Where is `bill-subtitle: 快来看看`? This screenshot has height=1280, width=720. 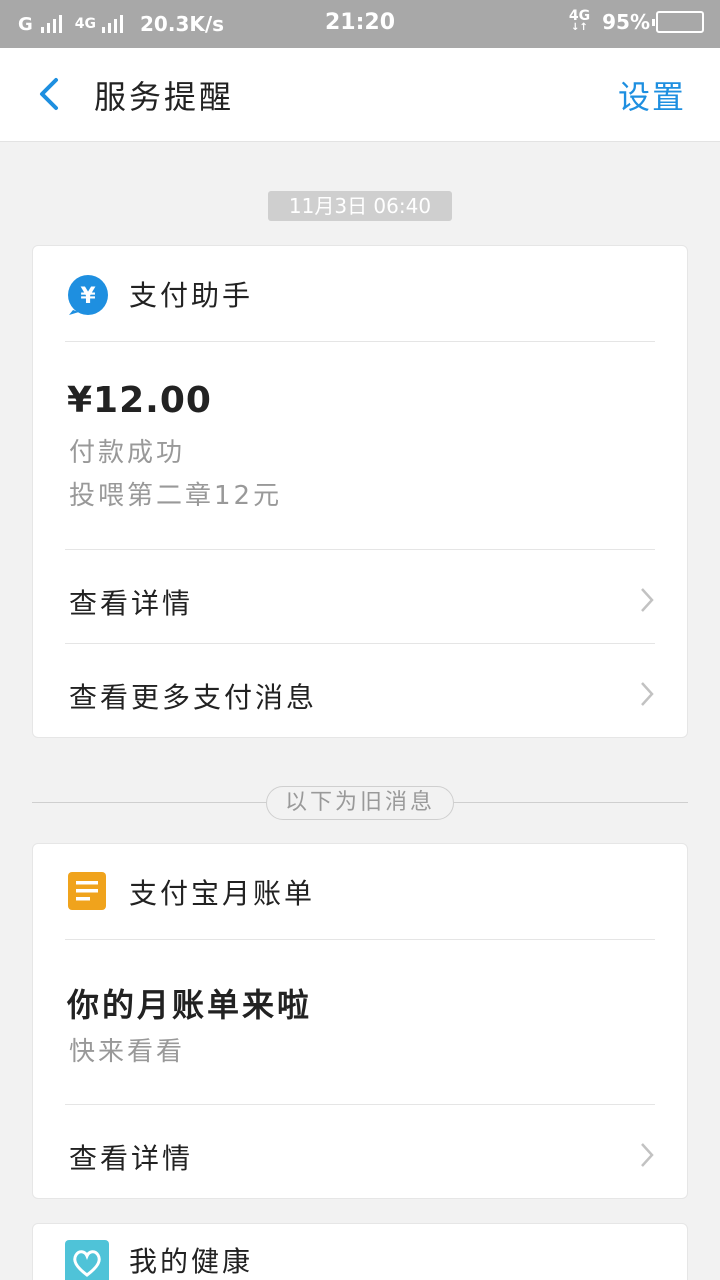 bill-subtitle: 快来看看 is located at coordinates (127, 1052).